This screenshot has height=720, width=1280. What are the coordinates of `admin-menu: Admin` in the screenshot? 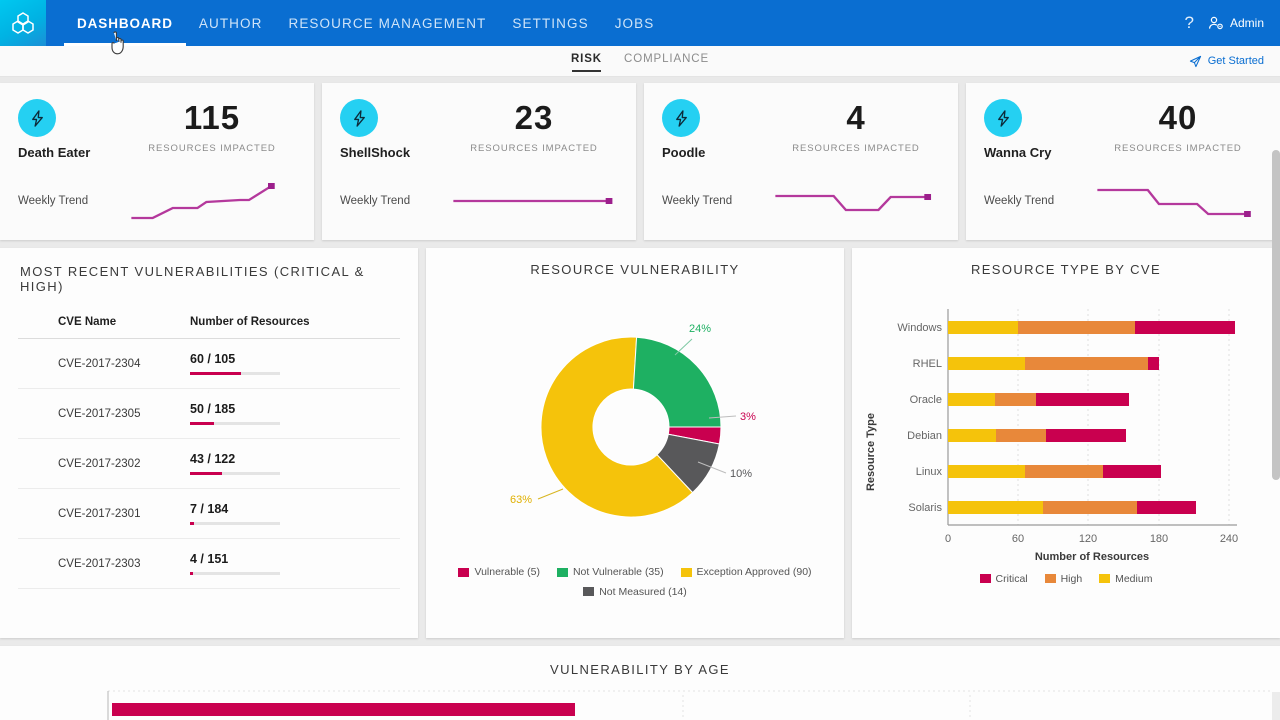 It's located at (1236, 23).